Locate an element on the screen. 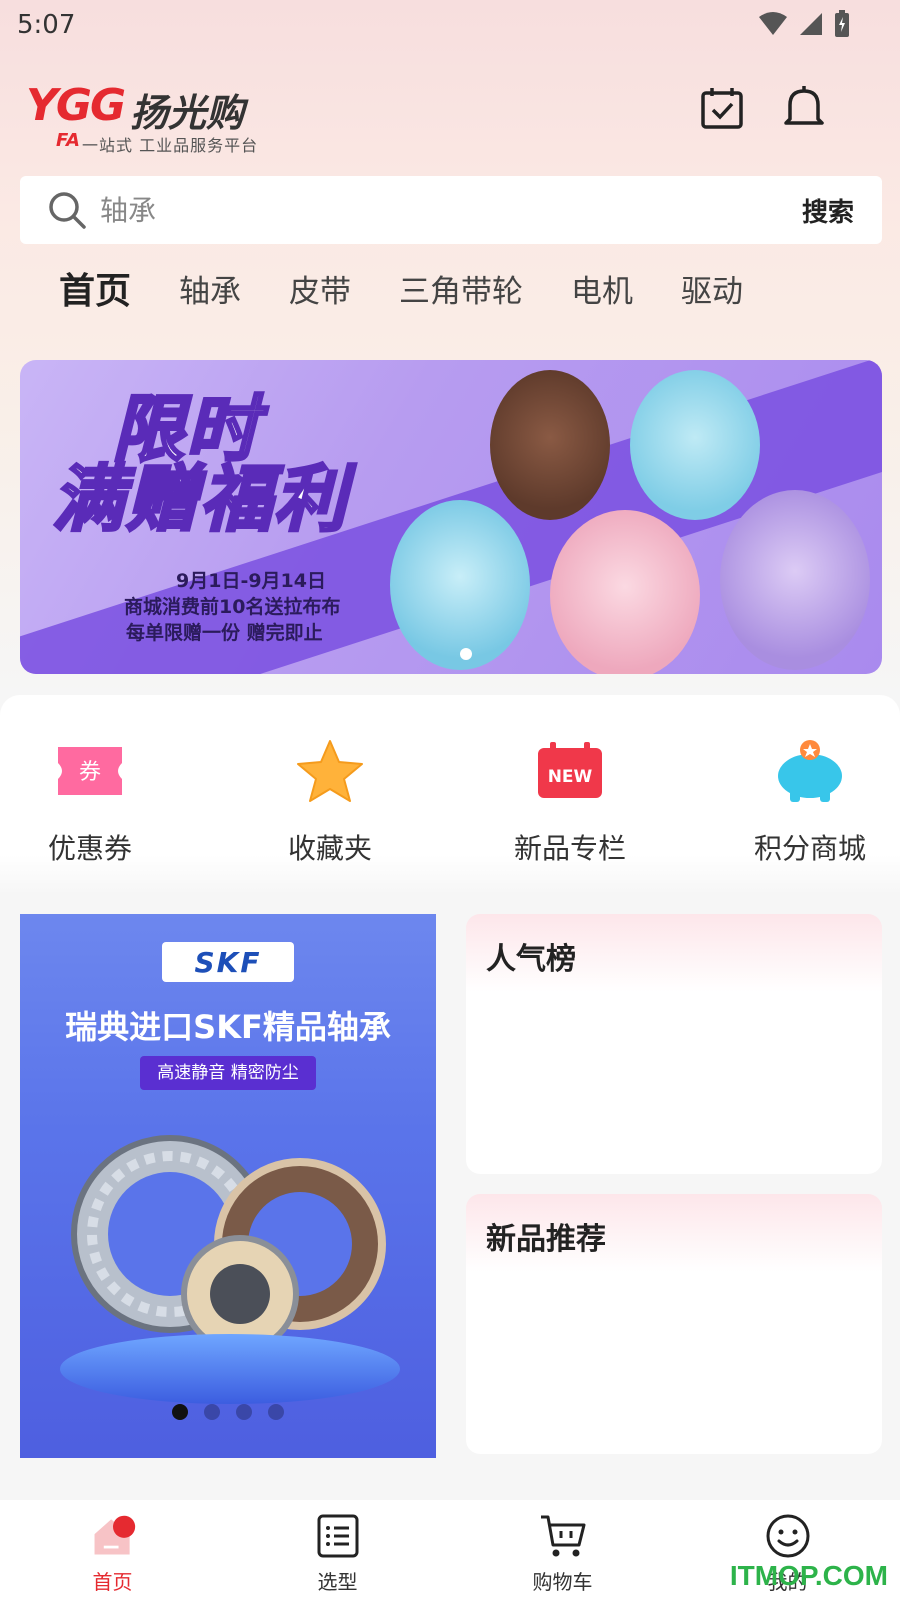 The image size is (900, 1600). search-bar: 搜索 is located at coordinates (451, 210).